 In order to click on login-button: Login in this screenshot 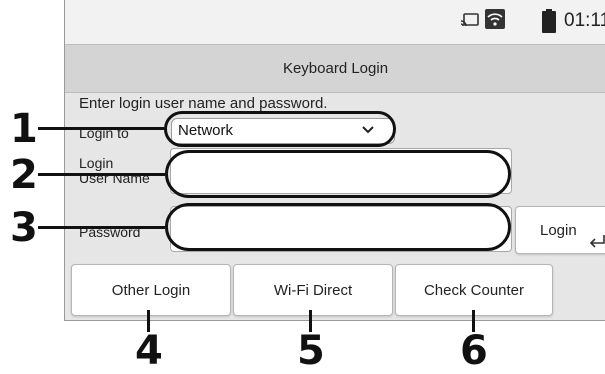, I will do `click(560, 230)`.